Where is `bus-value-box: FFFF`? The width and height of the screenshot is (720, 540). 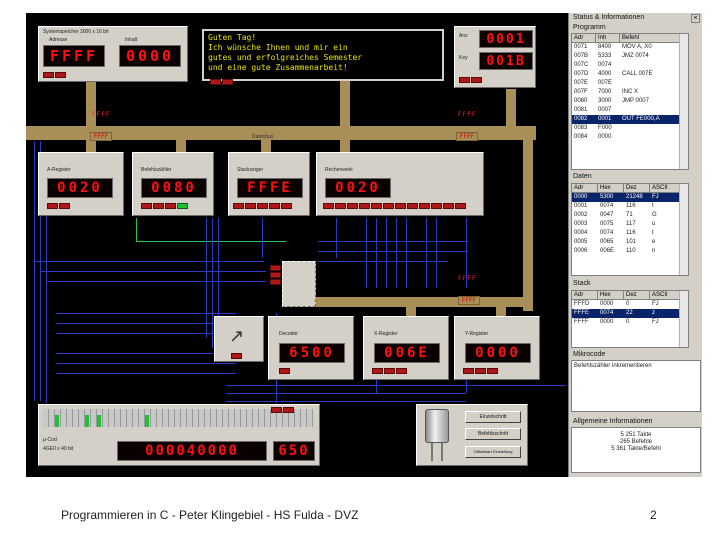
bus-value-box: FFFF is located at coordinates (469, 300).